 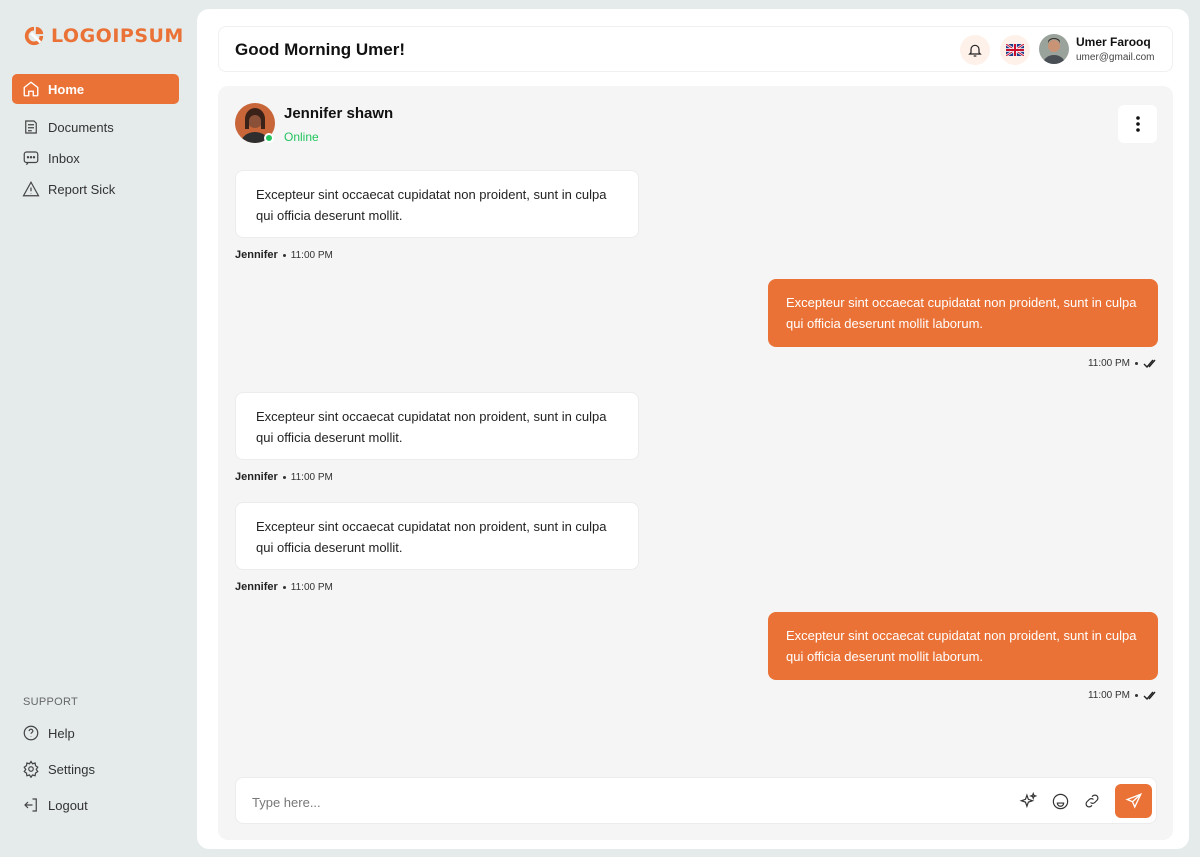 I want to click on support-heading: SUPPORT, so click(x=51, y=702).